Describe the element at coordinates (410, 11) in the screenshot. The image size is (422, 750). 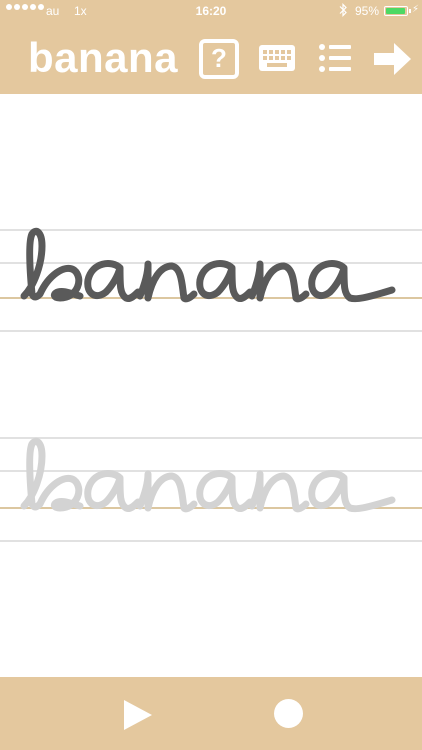
I see `battery-tip` at that location.